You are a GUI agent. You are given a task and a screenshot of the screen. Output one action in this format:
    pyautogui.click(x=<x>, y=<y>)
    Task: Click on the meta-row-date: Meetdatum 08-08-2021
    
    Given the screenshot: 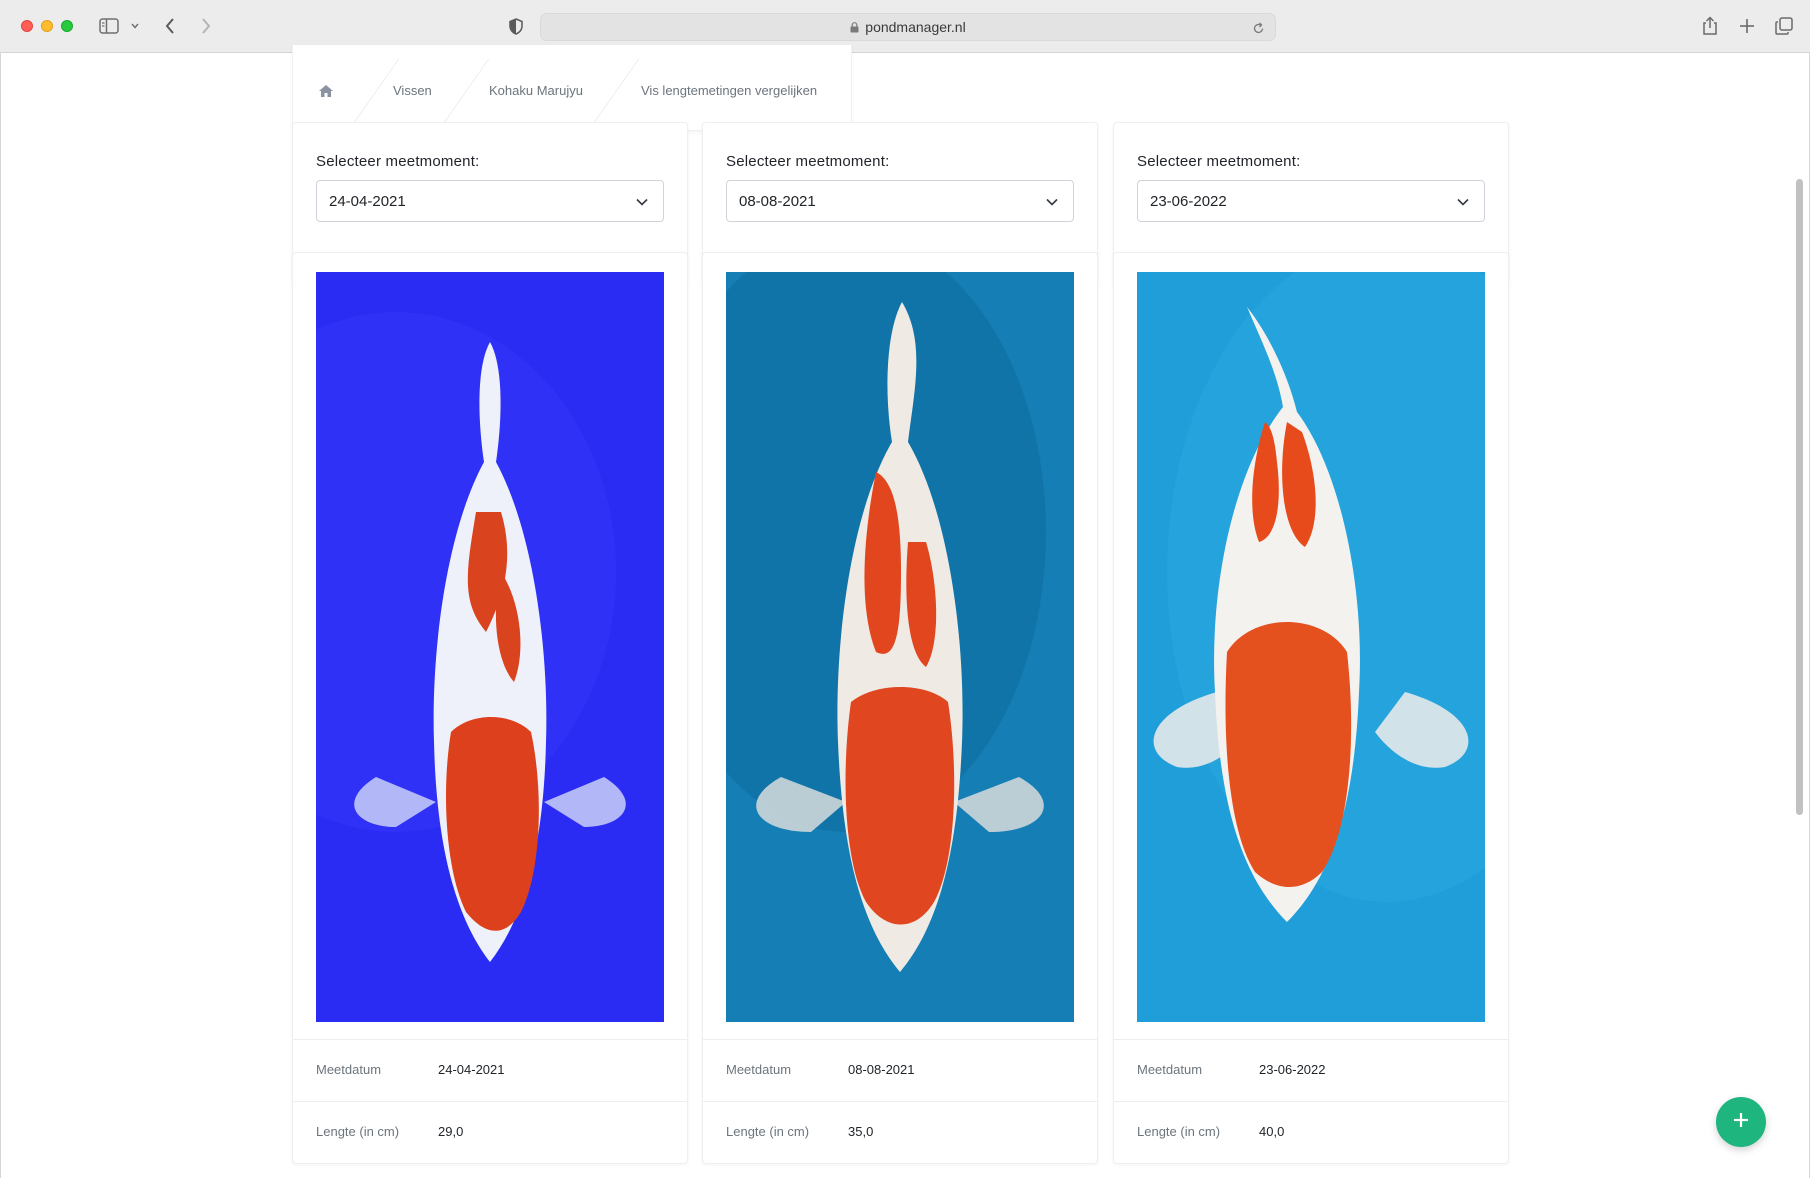 What is the action you would take?
    pyautogui.click(x=900, y=1070)
    